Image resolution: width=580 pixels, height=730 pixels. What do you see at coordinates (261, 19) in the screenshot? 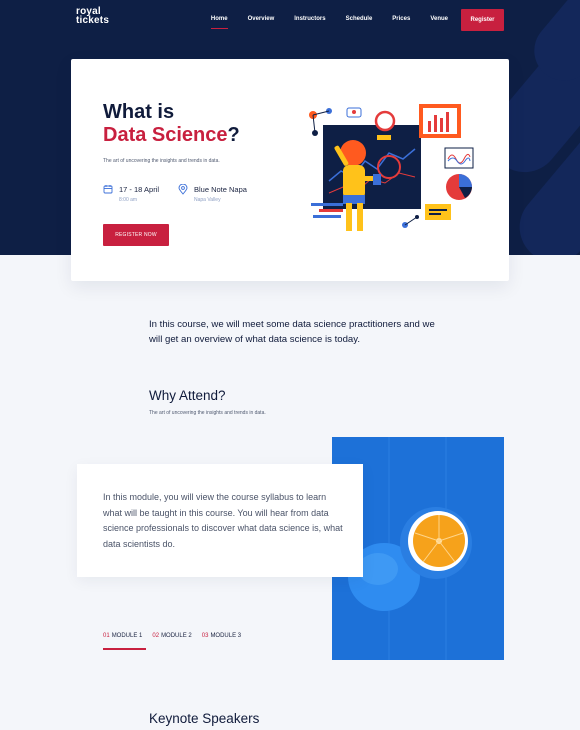
I see `nav-overview: Overview` at bounding box center [261, 19].